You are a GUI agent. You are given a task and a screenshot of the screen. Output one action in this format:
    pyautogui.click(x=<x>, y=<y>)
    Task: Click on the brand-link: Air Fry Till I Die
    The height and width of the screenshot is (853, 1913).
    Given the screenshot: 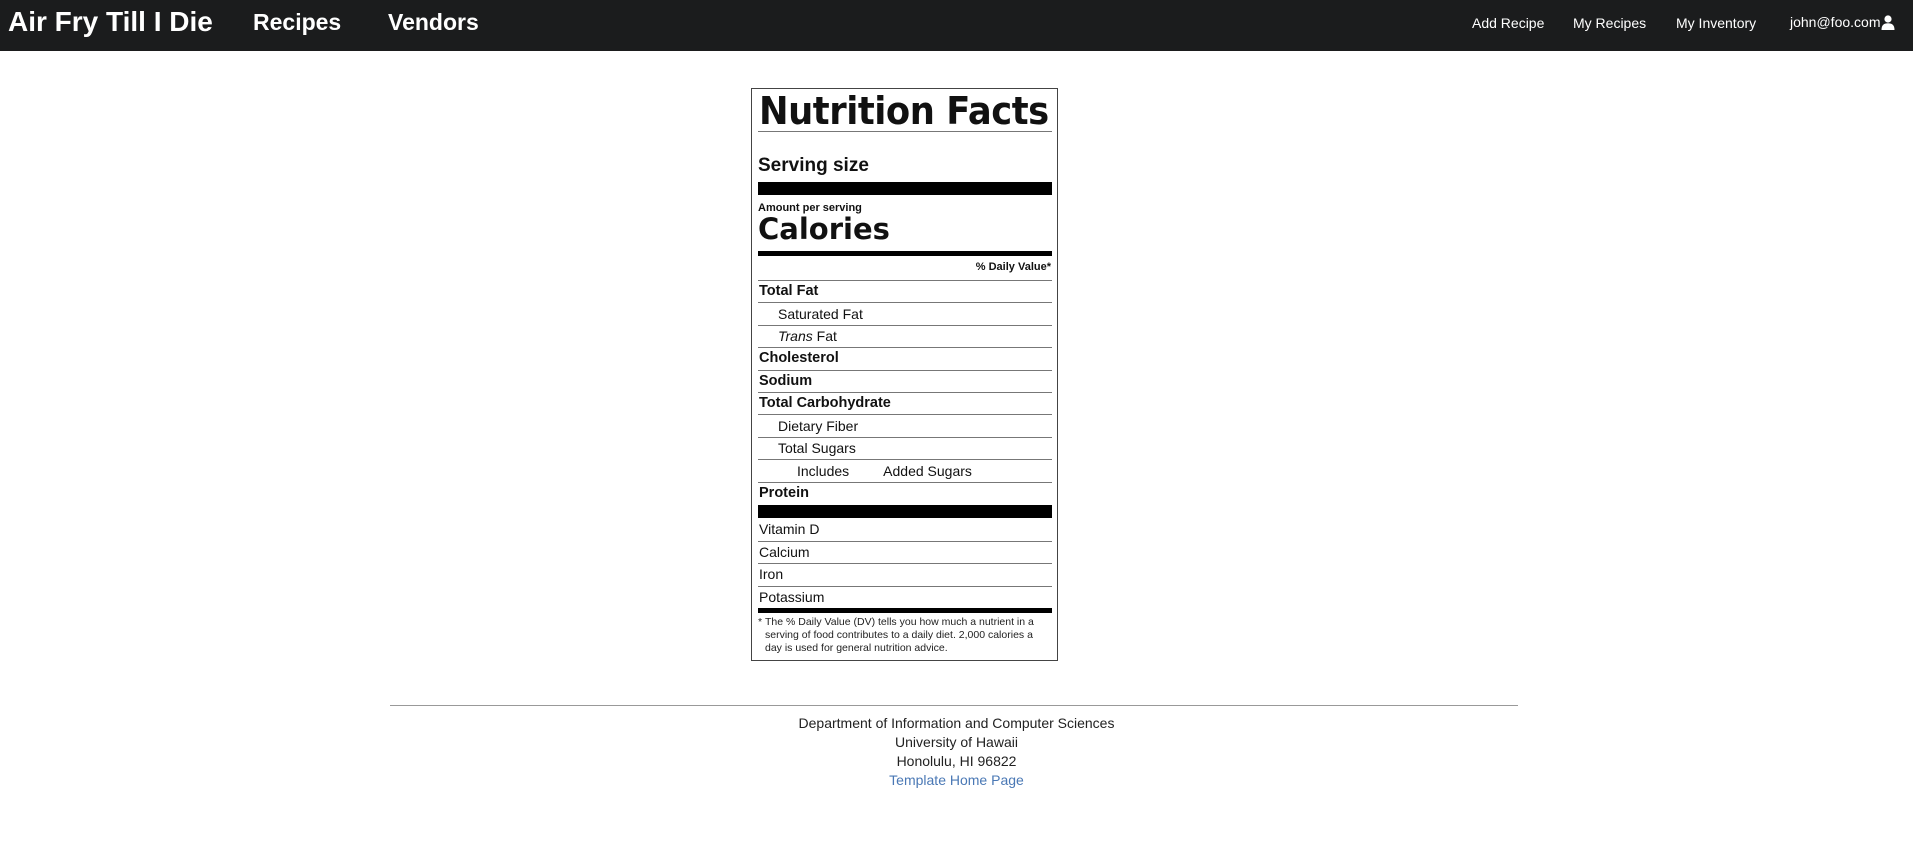 What is the action you would take?
    pyautogui.click(x=110, y=22)
    